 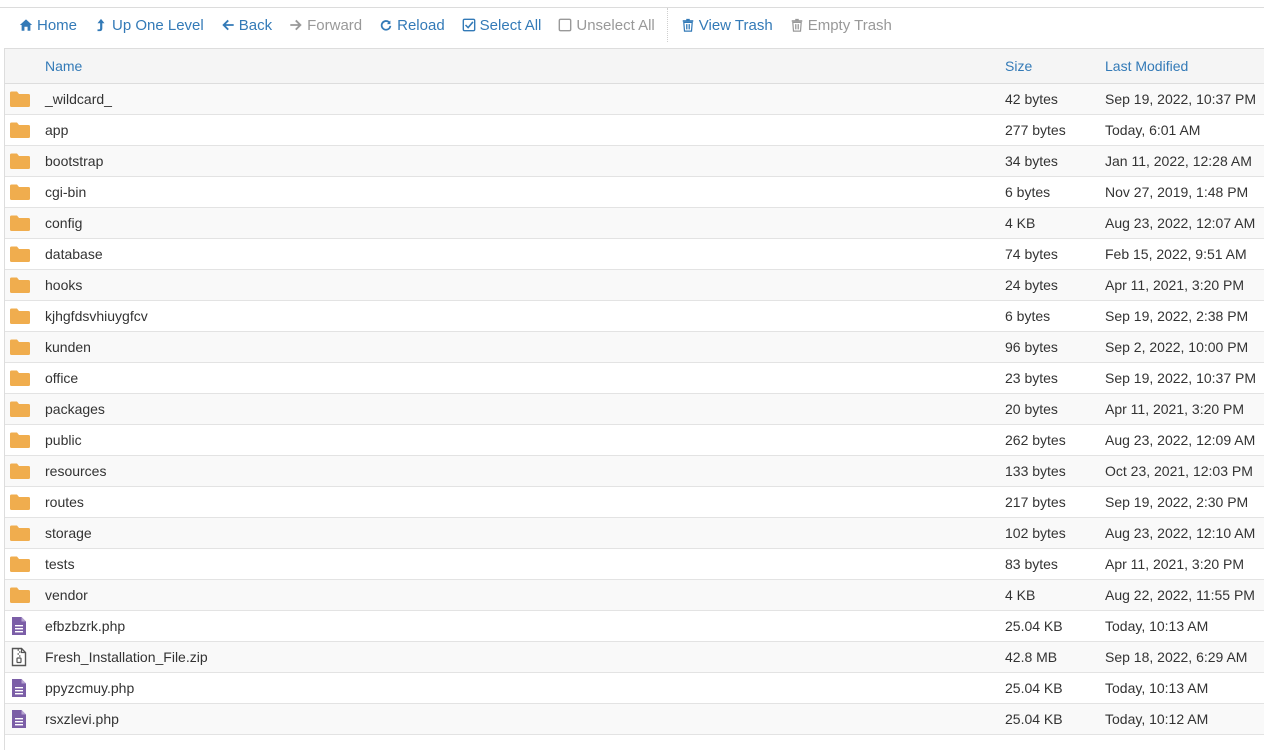 I want to click on table-row: cgi-bin 6 bytes Nov 27, 2019, 1:48 PM, so click(x=634, y=192).